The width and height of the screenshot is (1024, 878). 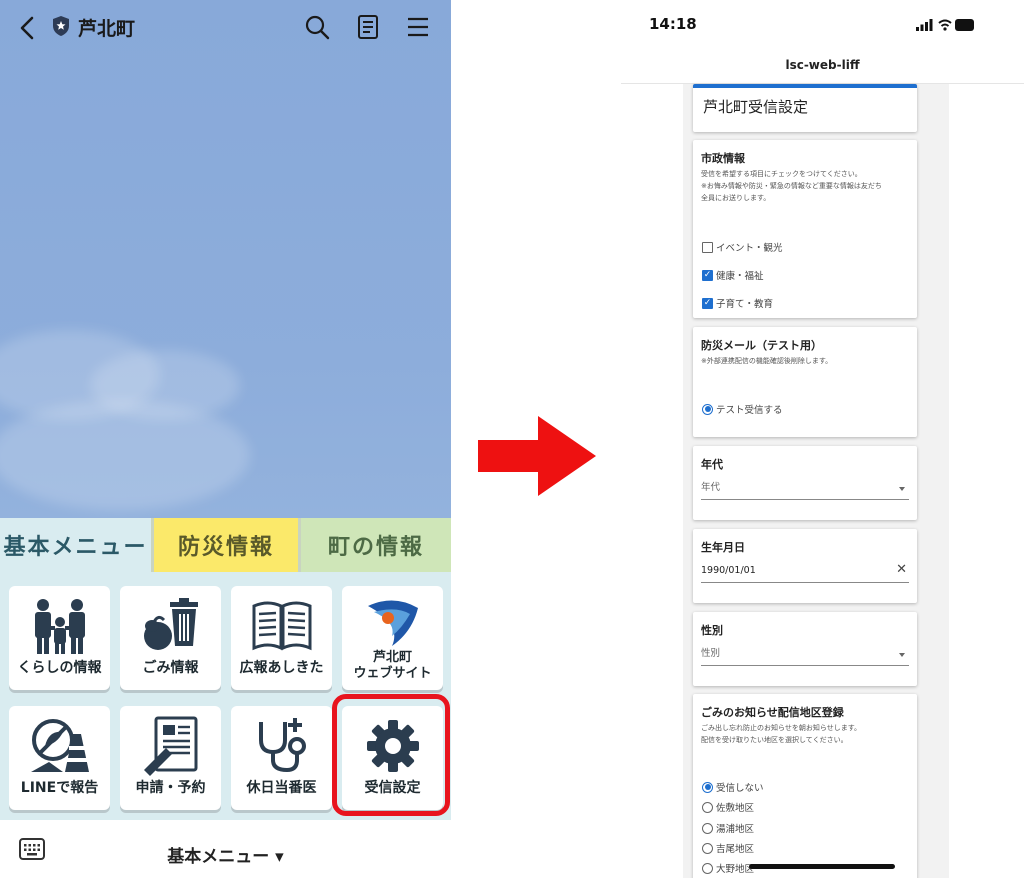 I want to click on highlight-frame, so click(x=391, y=755).